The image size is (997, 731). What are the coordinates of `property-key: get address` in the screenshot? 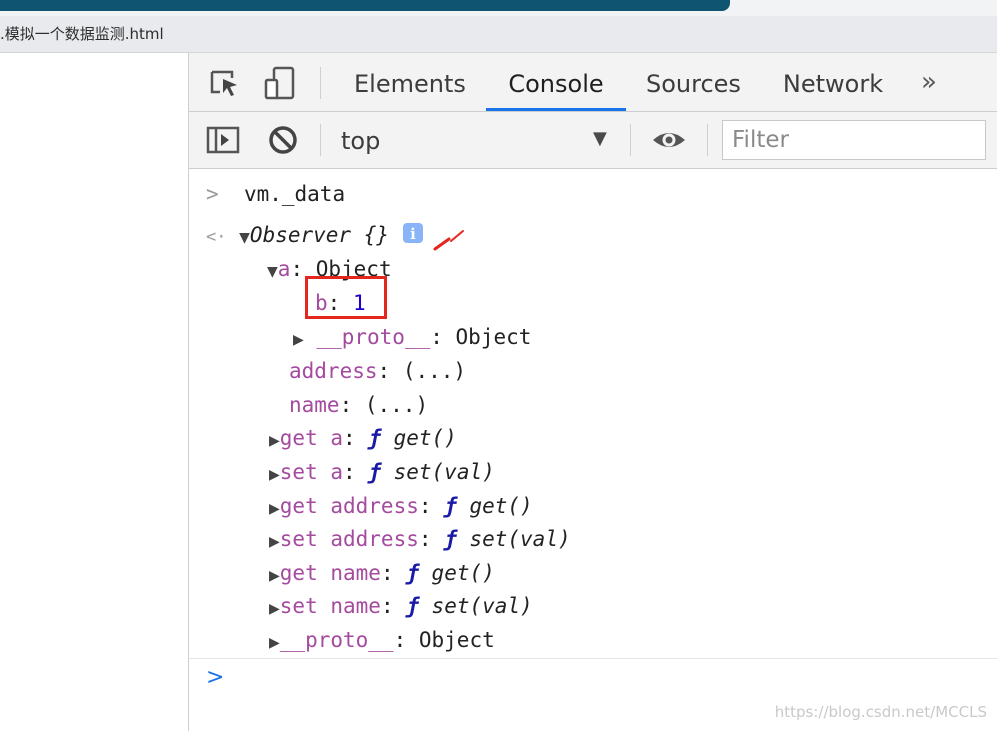 It's located at (349, 506).